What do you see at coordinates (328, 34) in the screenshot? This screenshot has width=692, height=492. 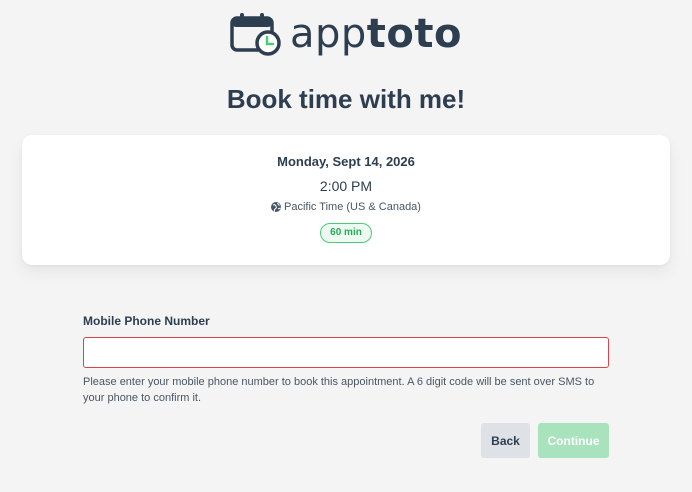 I see `brand-name-light: app` at bounding box center [328, 34].